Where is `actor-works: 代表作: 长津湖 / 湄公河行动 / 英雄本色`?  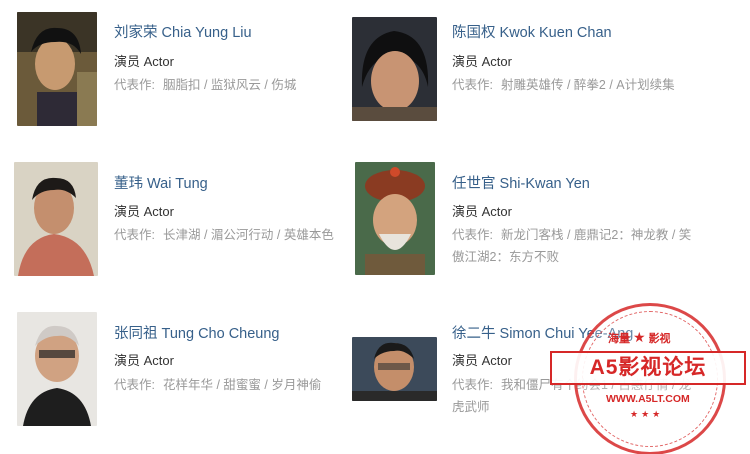
actor-works: 代表作: 长津湖 / 湄公河行动 / 英雄本色 is located at coordinates (236, 235).